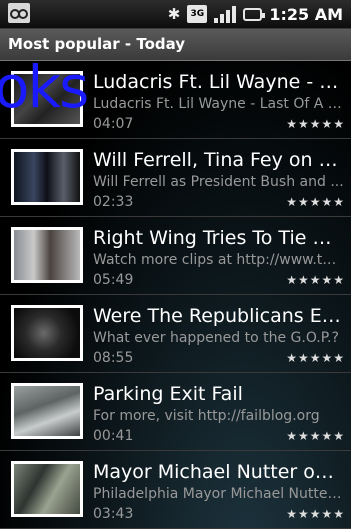 This screenshot has height=529, width=351. Describe the element at coordinates (113, 358) in the screenshot. I see `video-duration: 08:55` at that location.